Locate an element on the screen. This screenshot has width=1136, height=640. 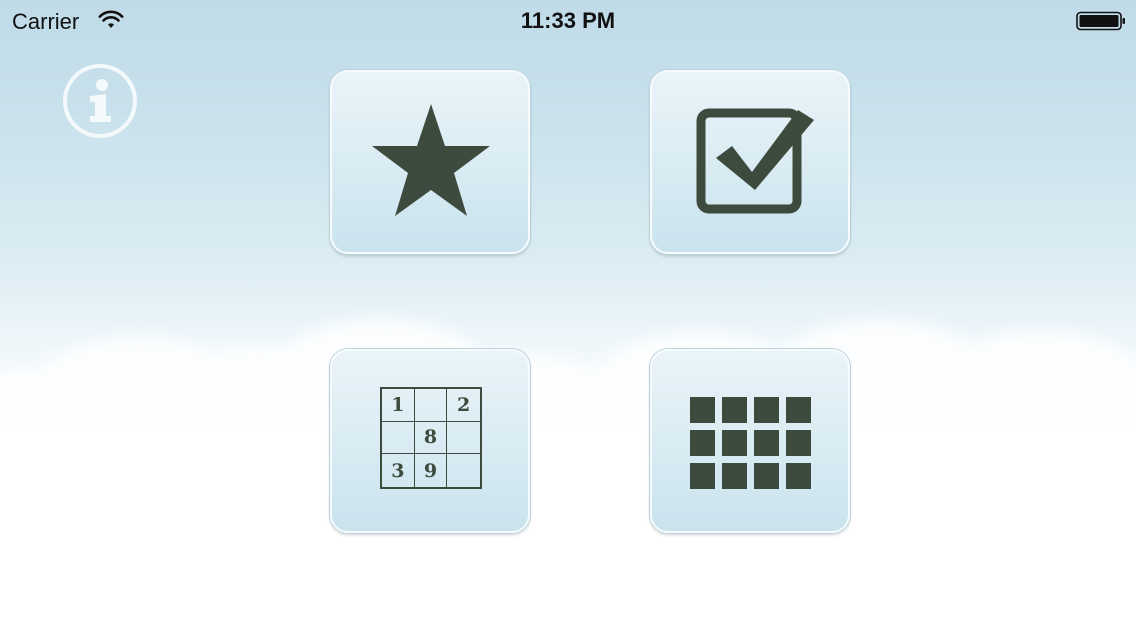
favorites-button is located at coordinates (430, 162).